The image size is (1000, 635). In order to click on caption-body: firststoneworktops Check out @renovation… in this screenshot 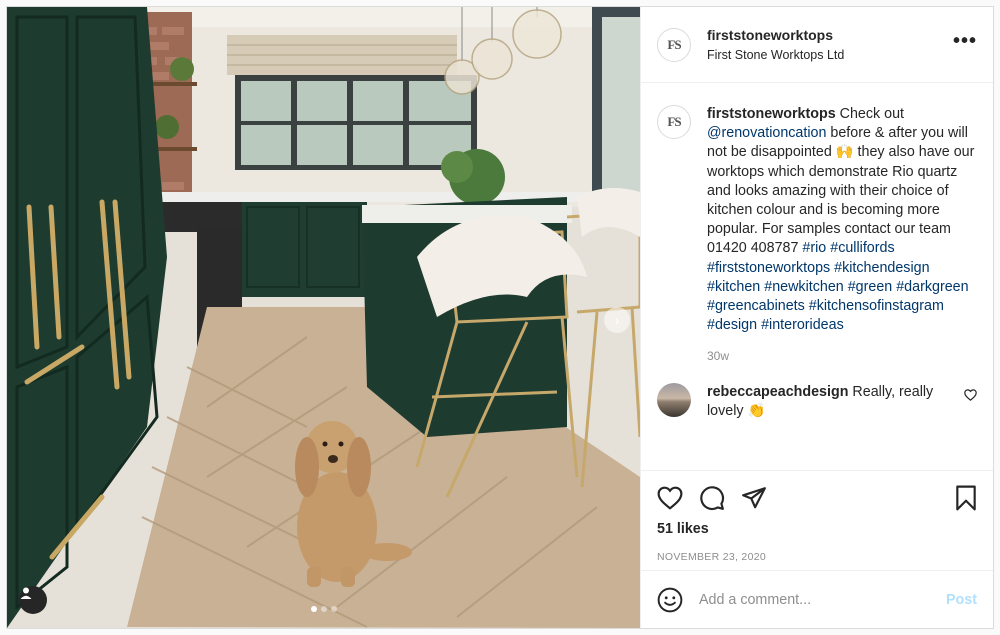, I will do `click(842, 236)`.